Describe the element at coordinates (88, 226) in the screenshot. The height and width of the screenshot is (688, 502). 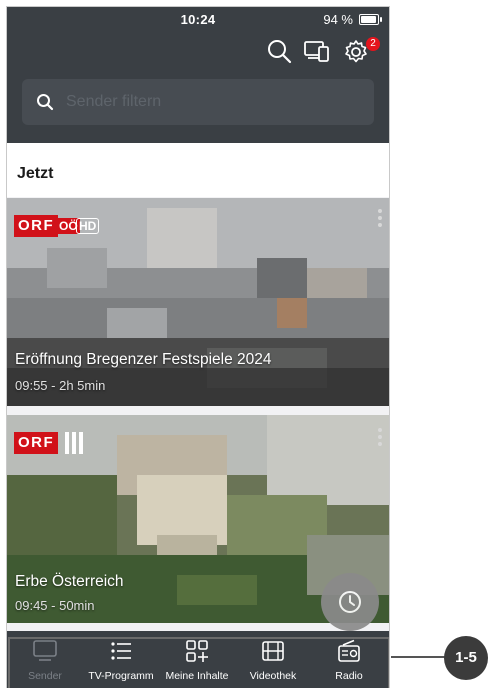
I see `hd-badge: HD` at that location.